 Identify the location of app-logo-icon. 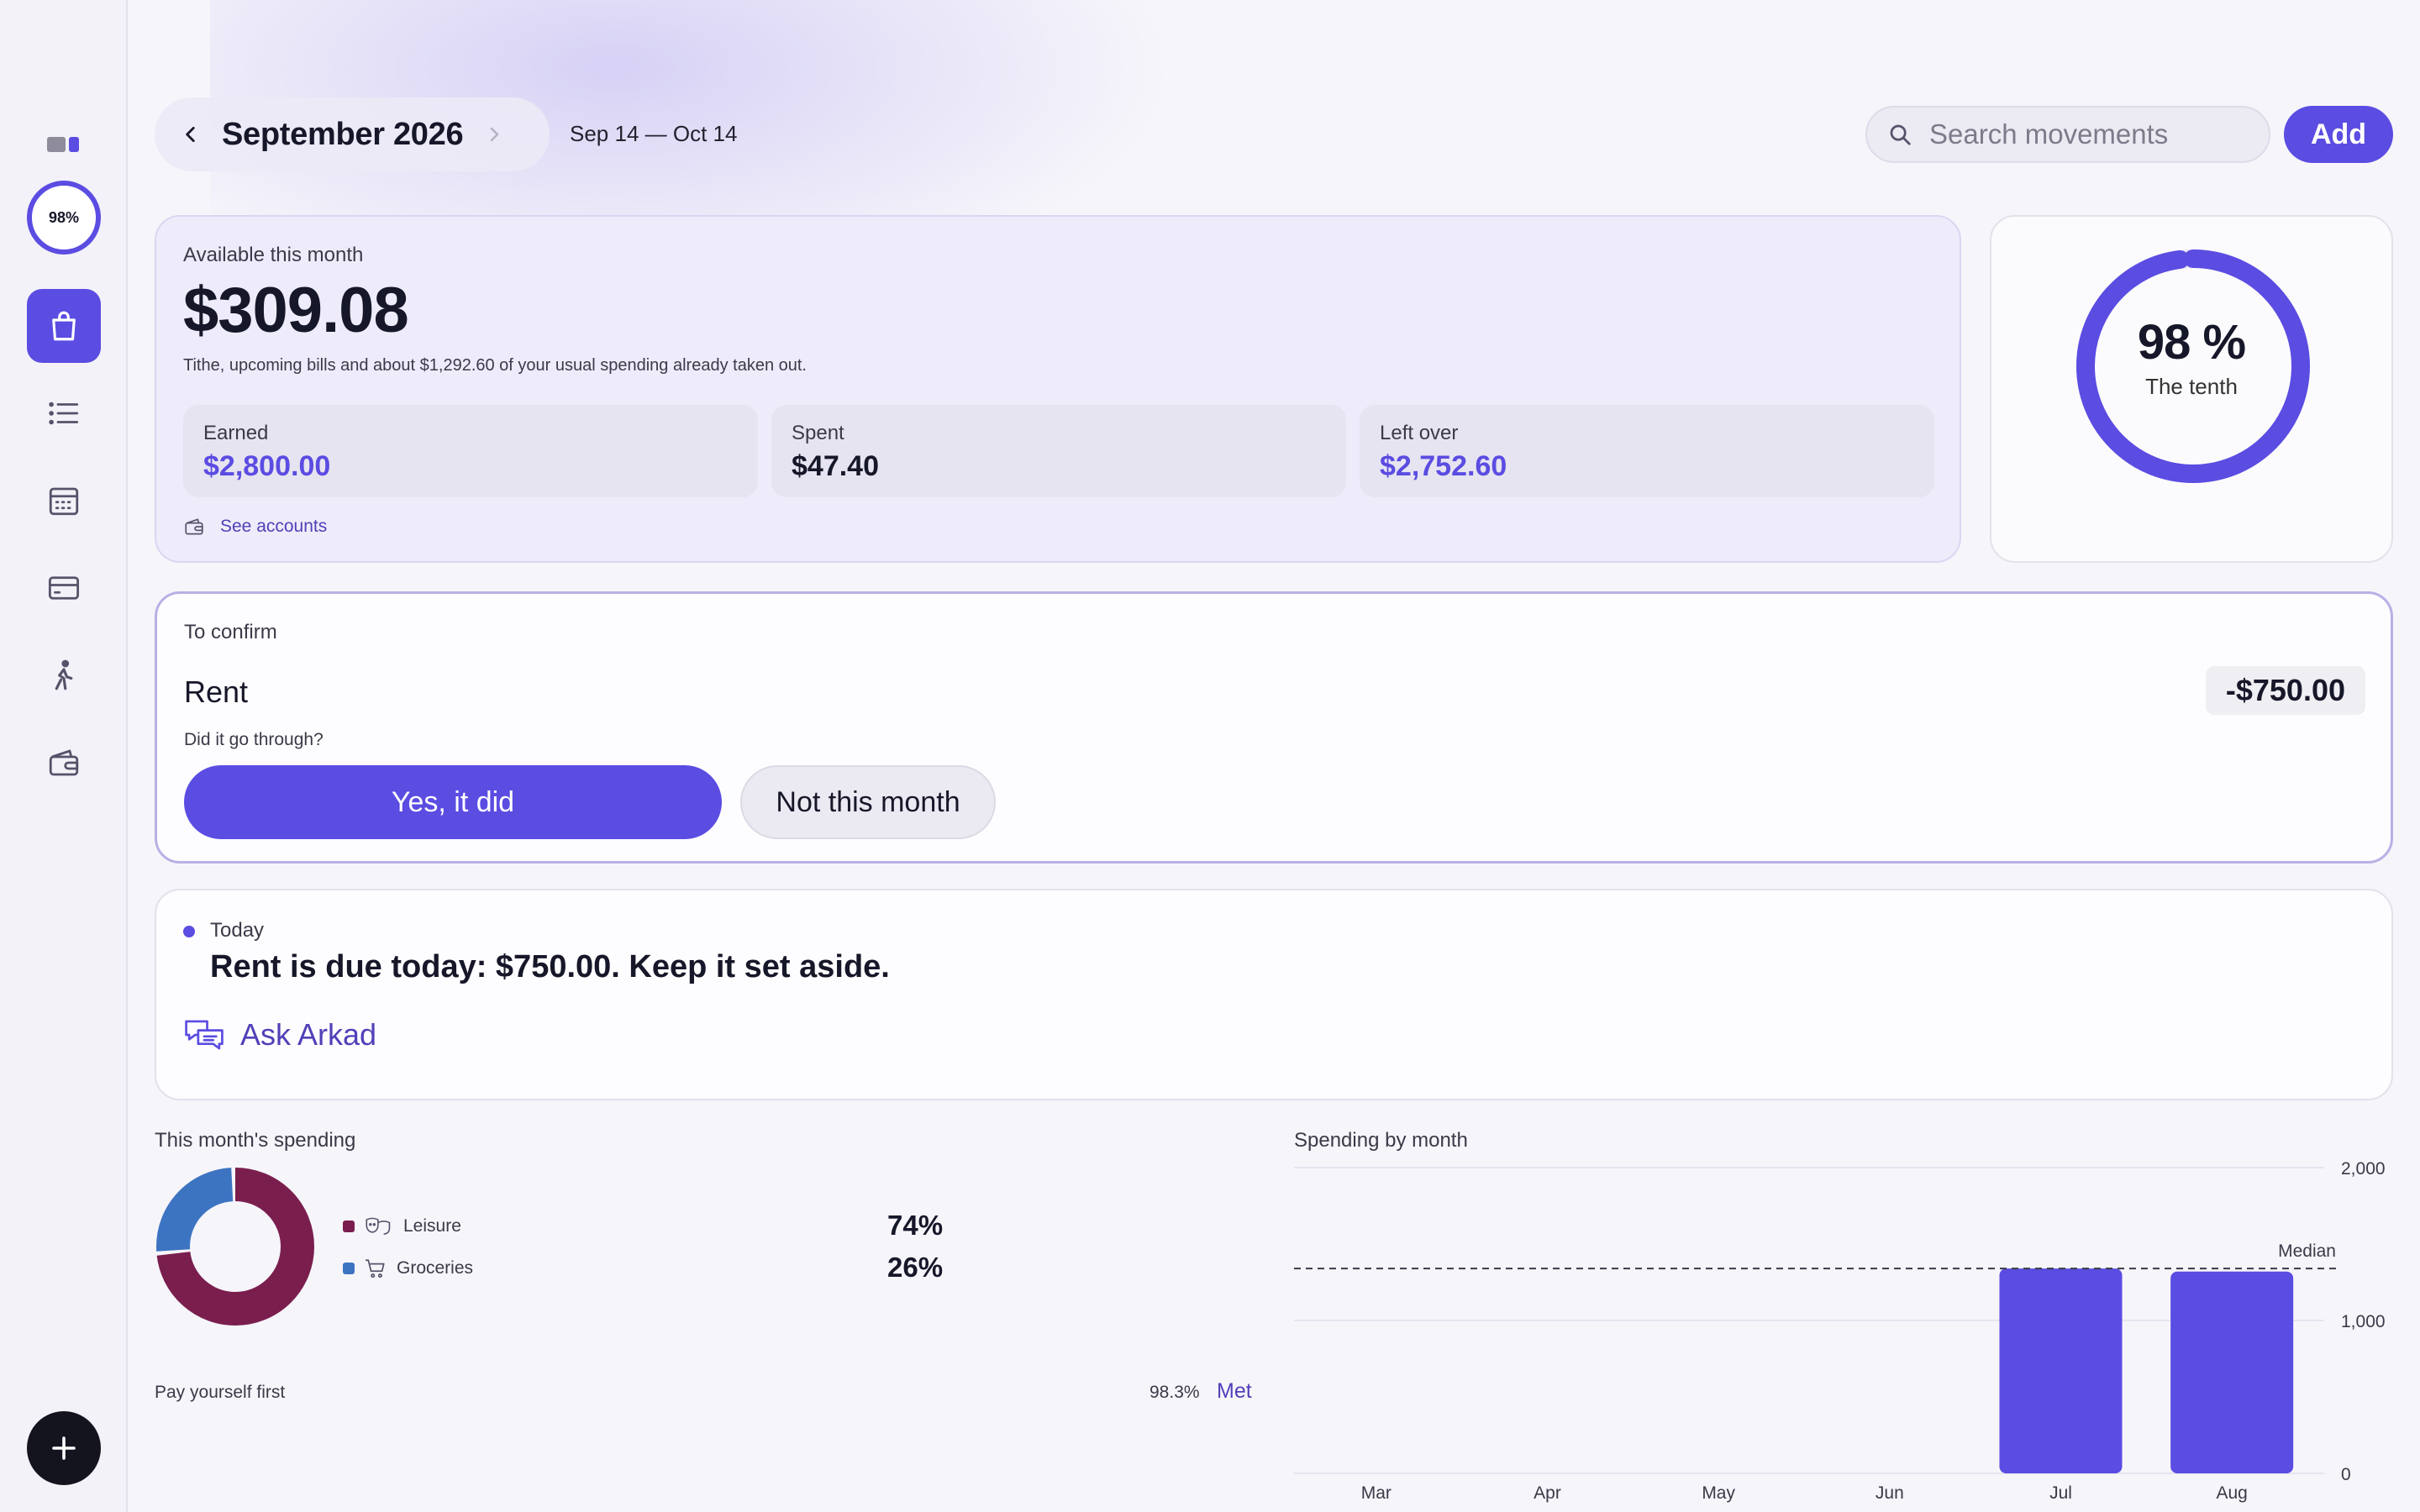
(63, 144).